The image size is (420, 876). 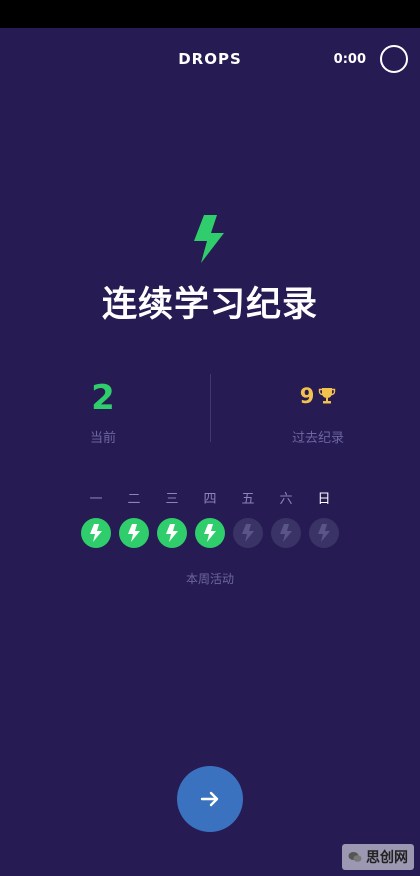 I want to click on day-column: 二, so click(x=134, y=520).